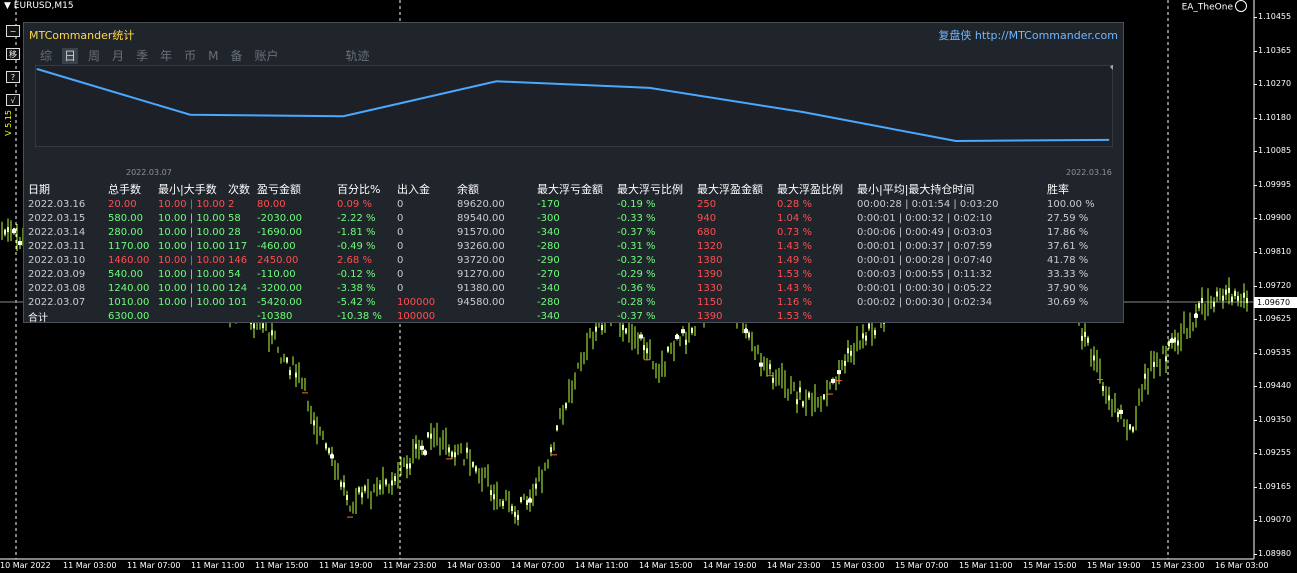 The image size is (1297, 573). I want to click on table-cell: 0:00:03 | 0:00:55 | 0:11:32, so click(925, 274).